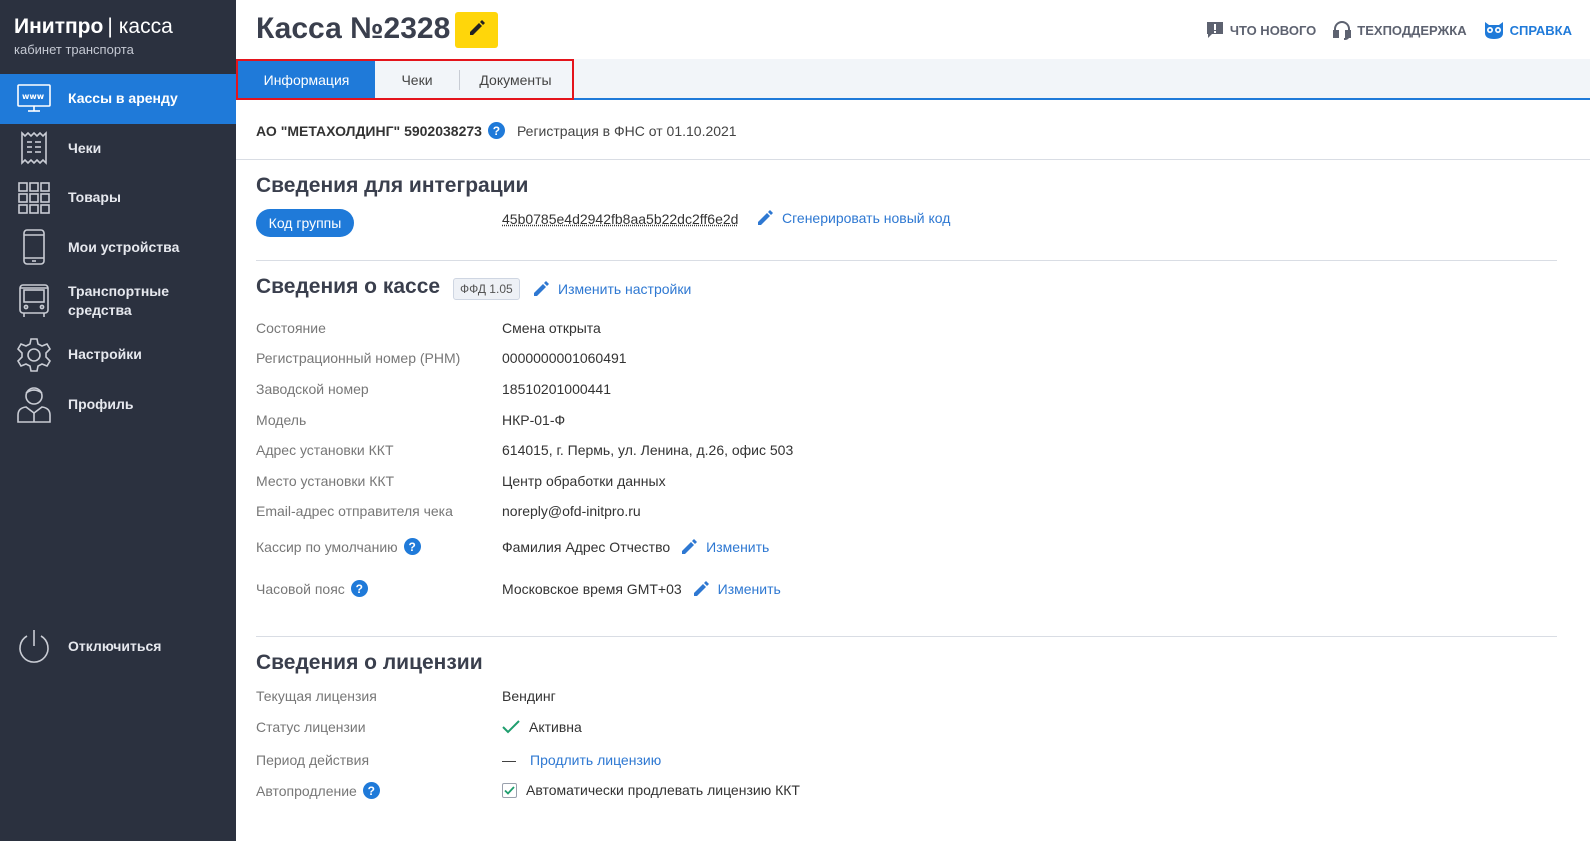  I want to click on group-code-button: Код группы, so click(305, 223).